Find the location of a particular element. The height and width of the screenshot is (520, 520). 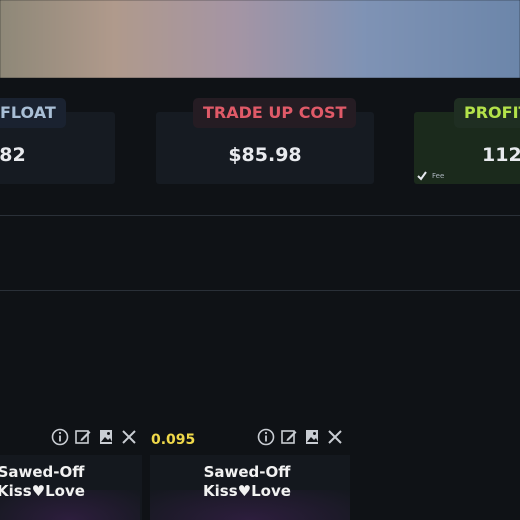

profit-stat-label: PROFIT is located at coordinates (487, 113).